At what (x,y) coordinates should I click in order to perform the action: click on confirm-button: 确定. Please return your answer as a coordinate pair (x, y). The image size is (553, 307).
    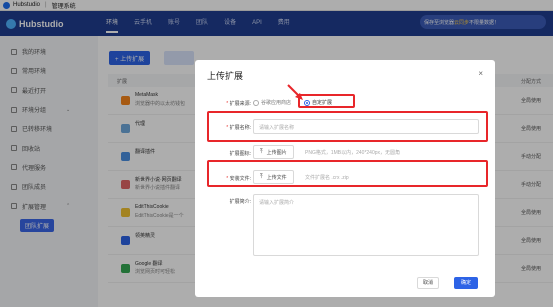
    Looking at the image, I should click on (466, 283).